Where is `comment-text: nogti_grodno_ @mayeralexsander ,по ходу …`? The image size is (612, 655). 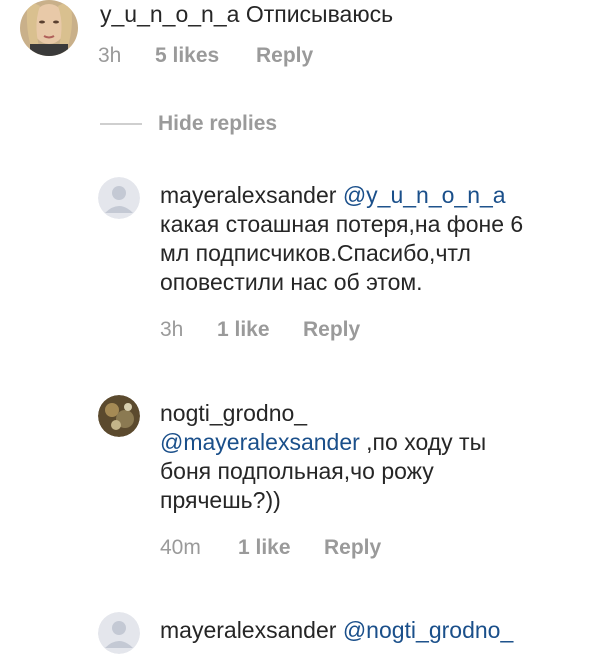
comment-text: nogti_grodno_ @mayeralexsander ,по ходу … is located at coordinates (323, 457).